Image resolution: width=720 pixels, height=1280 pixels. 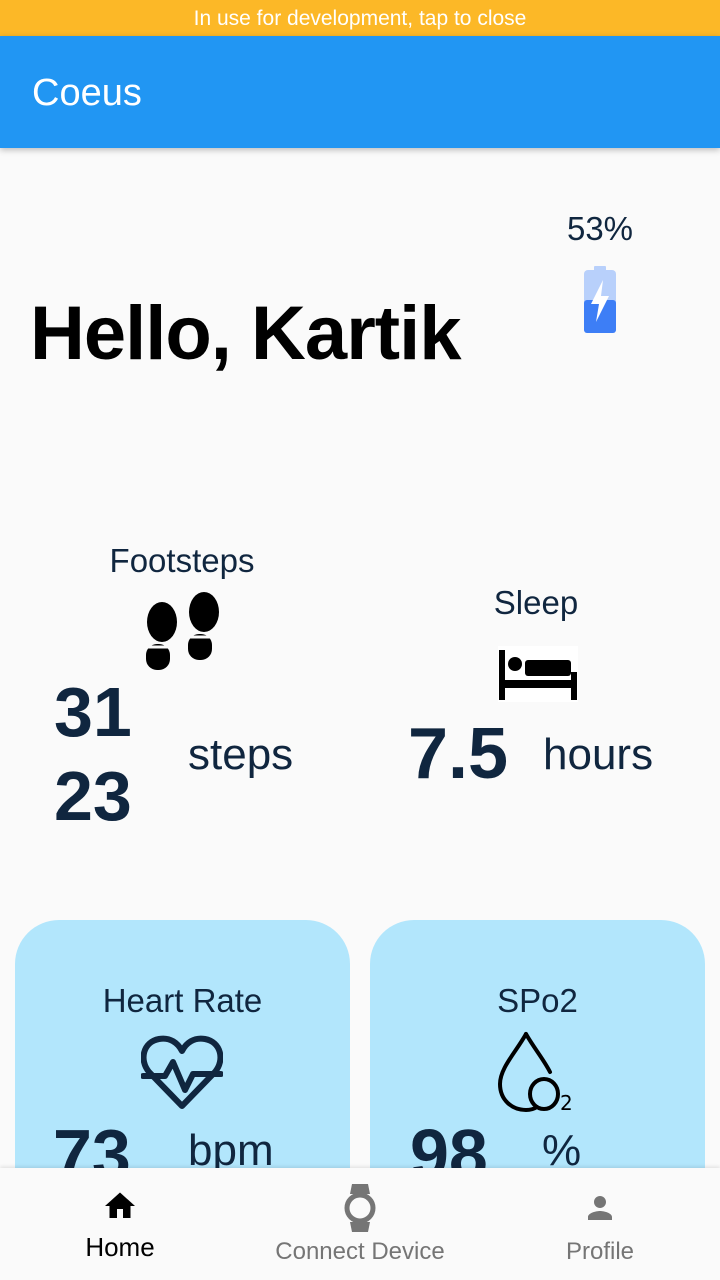 I want to click on svg-text: 2, so click(x=566, y=1102).